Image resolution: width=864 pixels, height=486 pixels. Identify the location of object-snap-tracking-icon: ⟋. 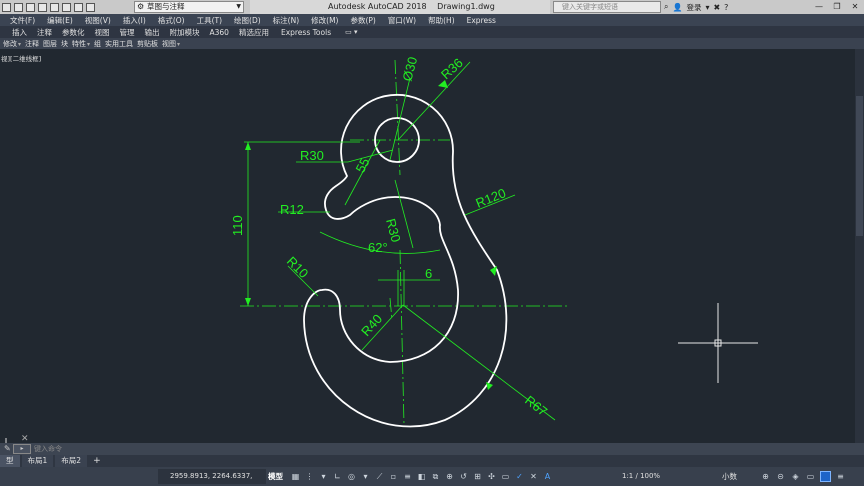
(379, 476).